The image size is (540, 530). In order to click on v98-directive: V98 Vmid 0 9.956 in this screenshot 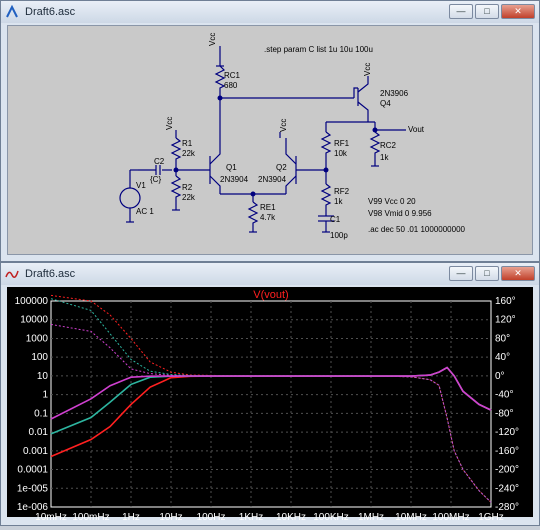, I will do `click(400, 213)`.